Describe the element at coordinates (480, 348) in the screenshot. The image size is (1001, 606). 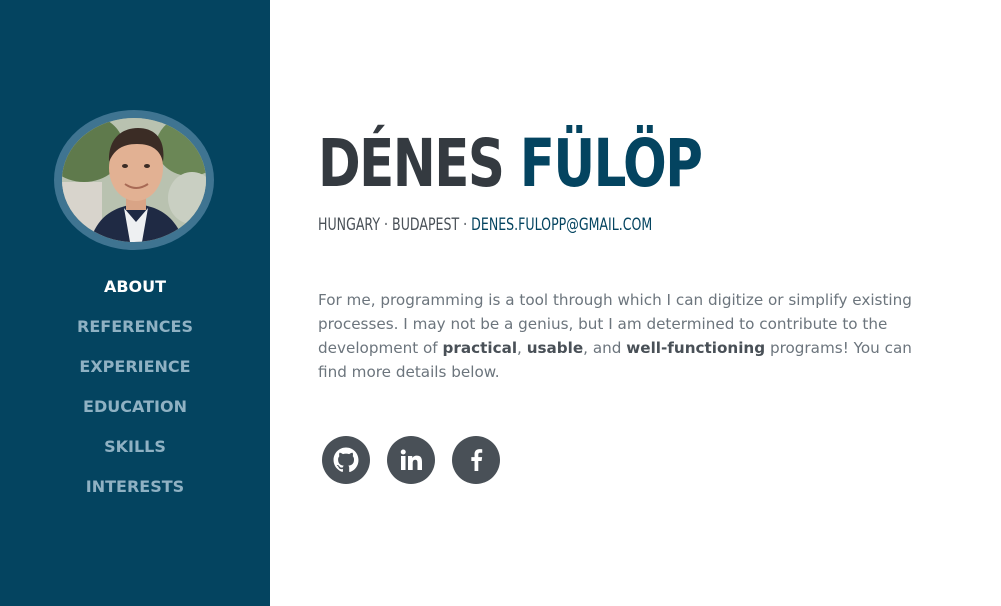
I see `lead-emphasis: practical` at that location.